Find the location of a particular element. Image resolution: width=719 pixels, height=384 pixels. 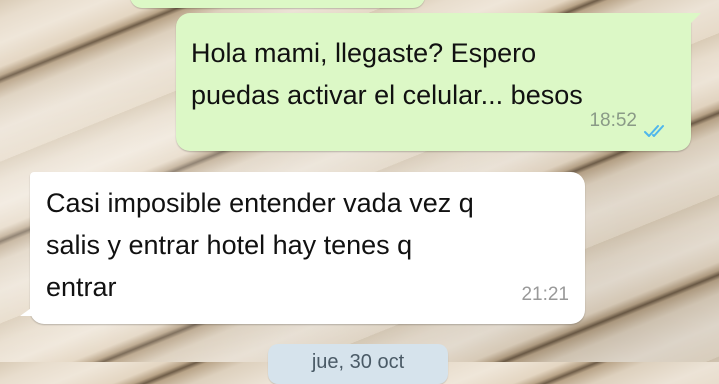

double-check-read-icon is located at coordinates (656, 125).